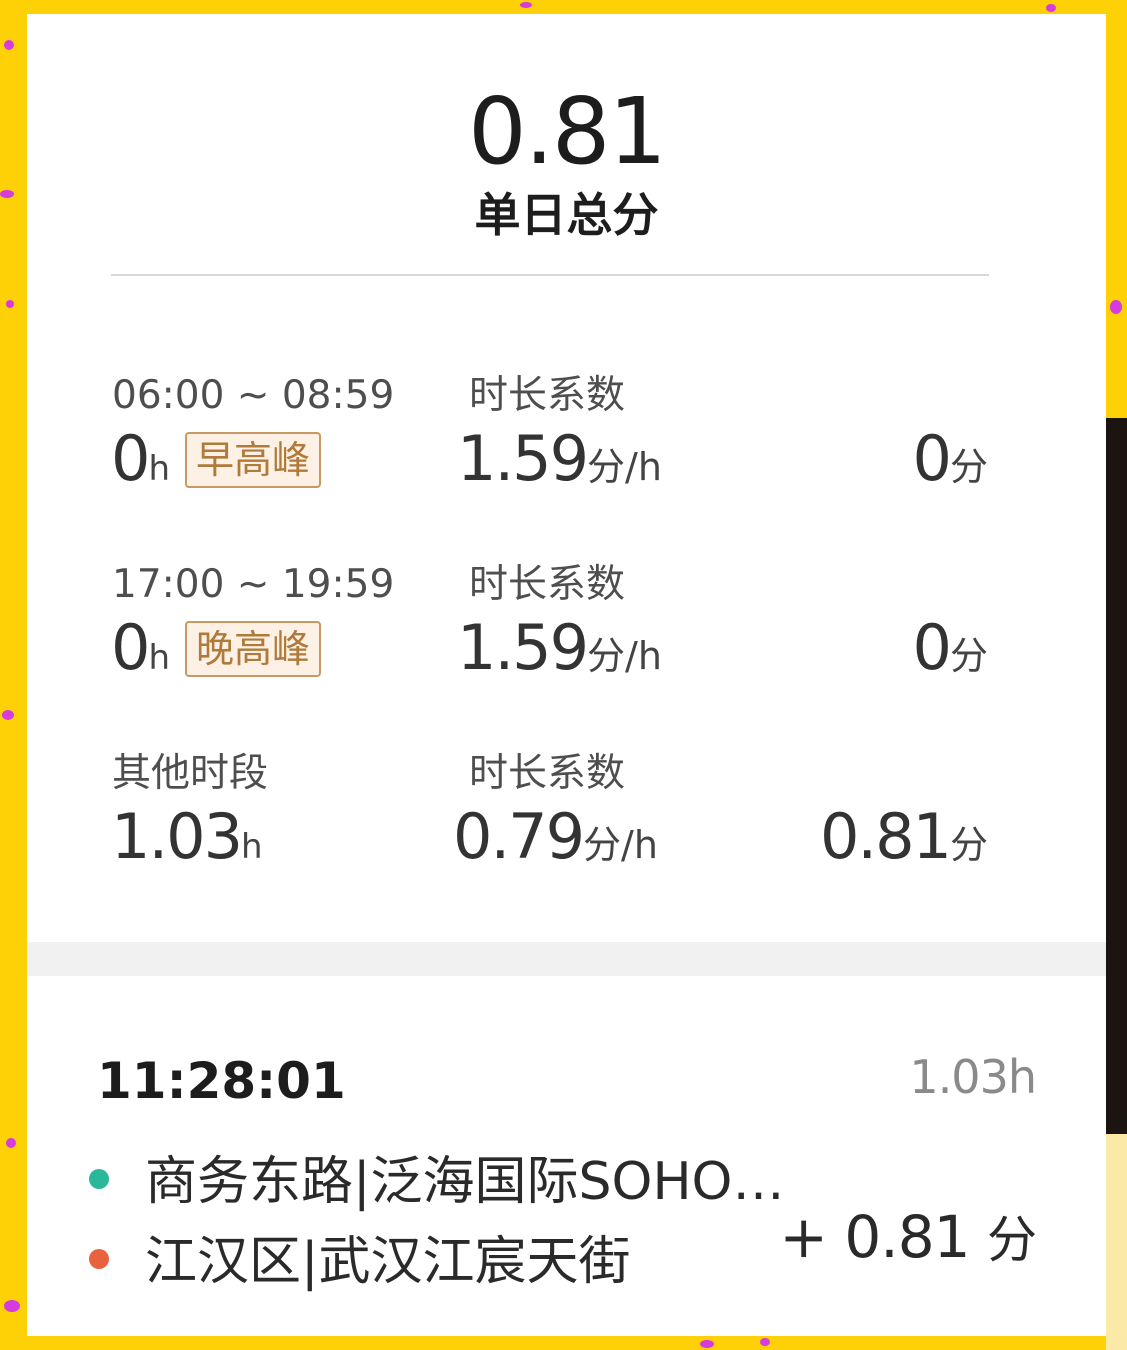  I want to click on period-points-value: 0.81, so click(885, 836).